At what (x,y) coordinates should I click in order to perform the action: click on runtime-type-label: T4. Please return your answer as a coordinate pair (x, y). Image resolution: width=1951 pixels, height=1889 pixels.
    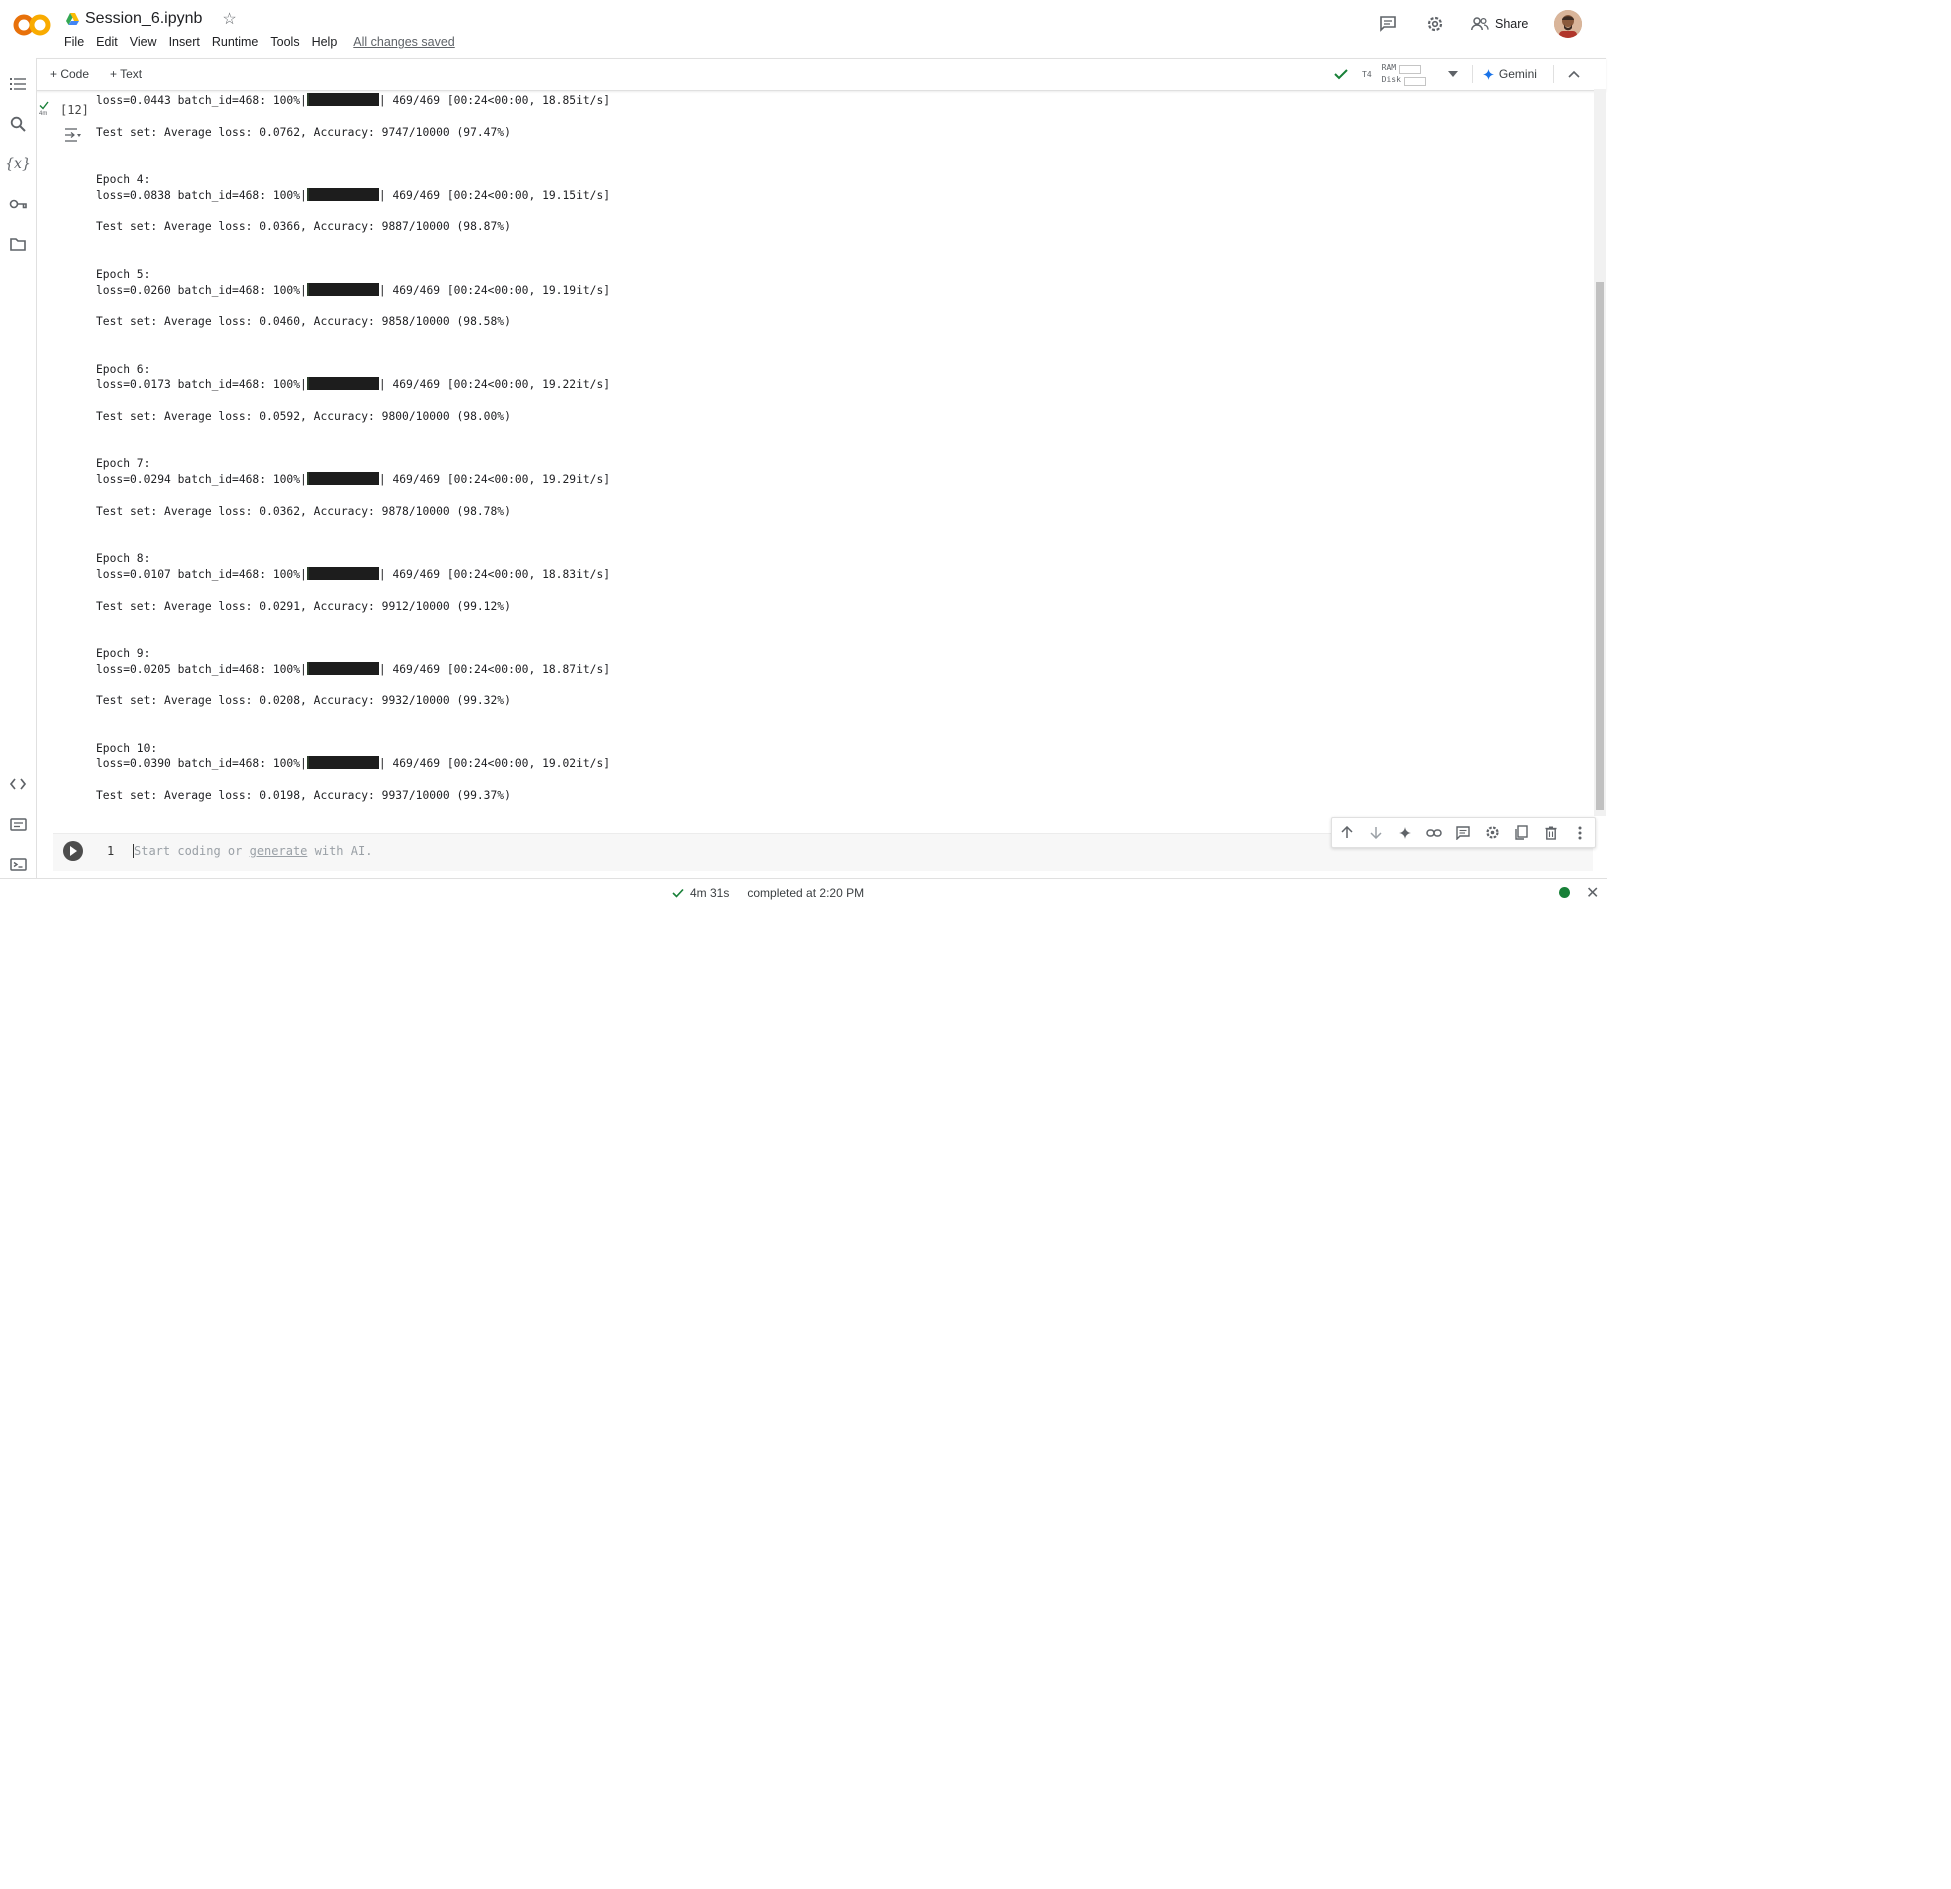
    Looking at the image, I should click on (1367, 74).